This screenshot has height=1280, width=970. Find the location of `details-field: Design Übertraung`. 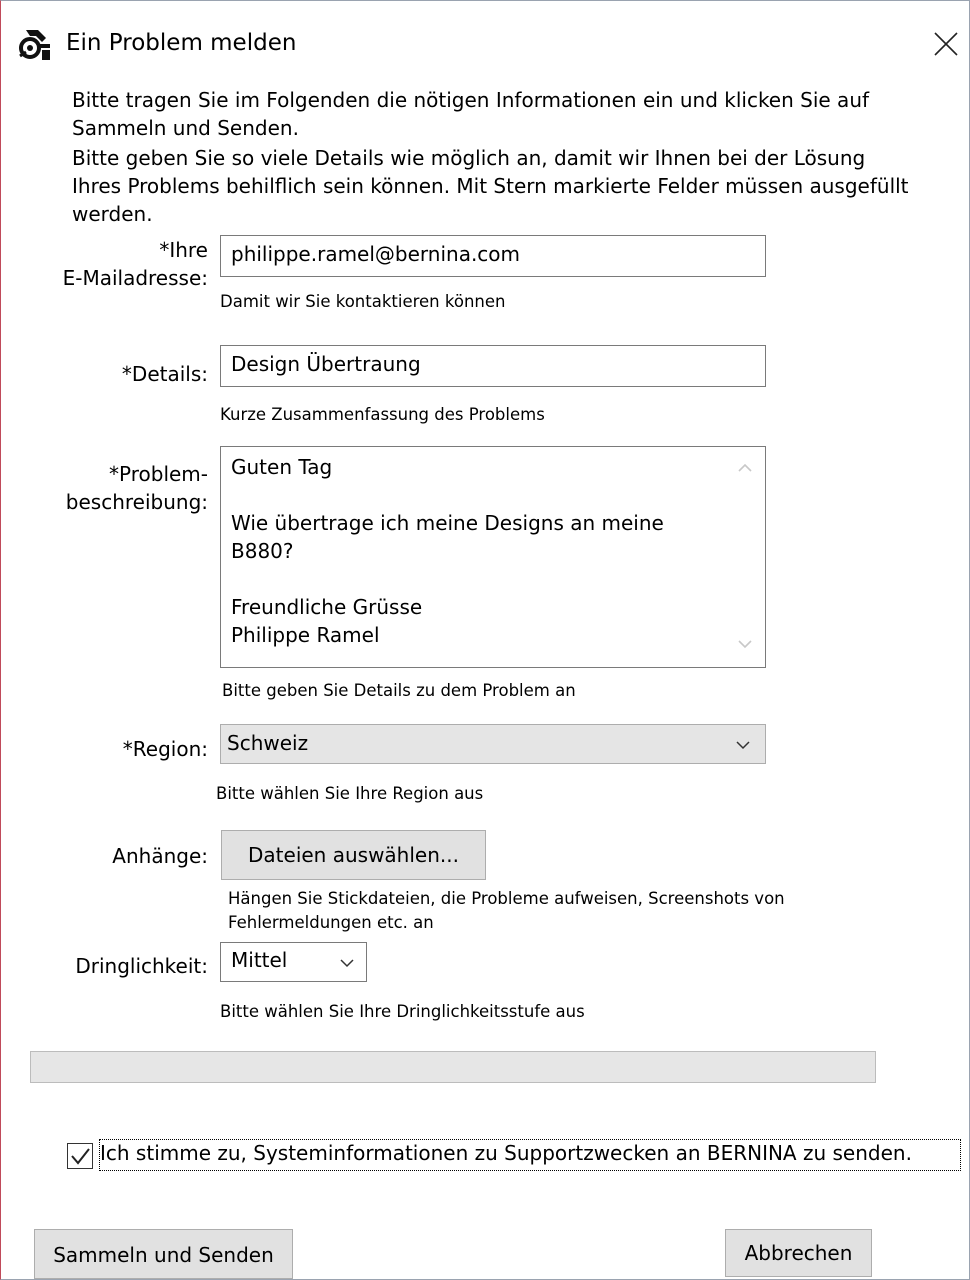

details-field: Design Übertraung is located at coordinates (493, 366).